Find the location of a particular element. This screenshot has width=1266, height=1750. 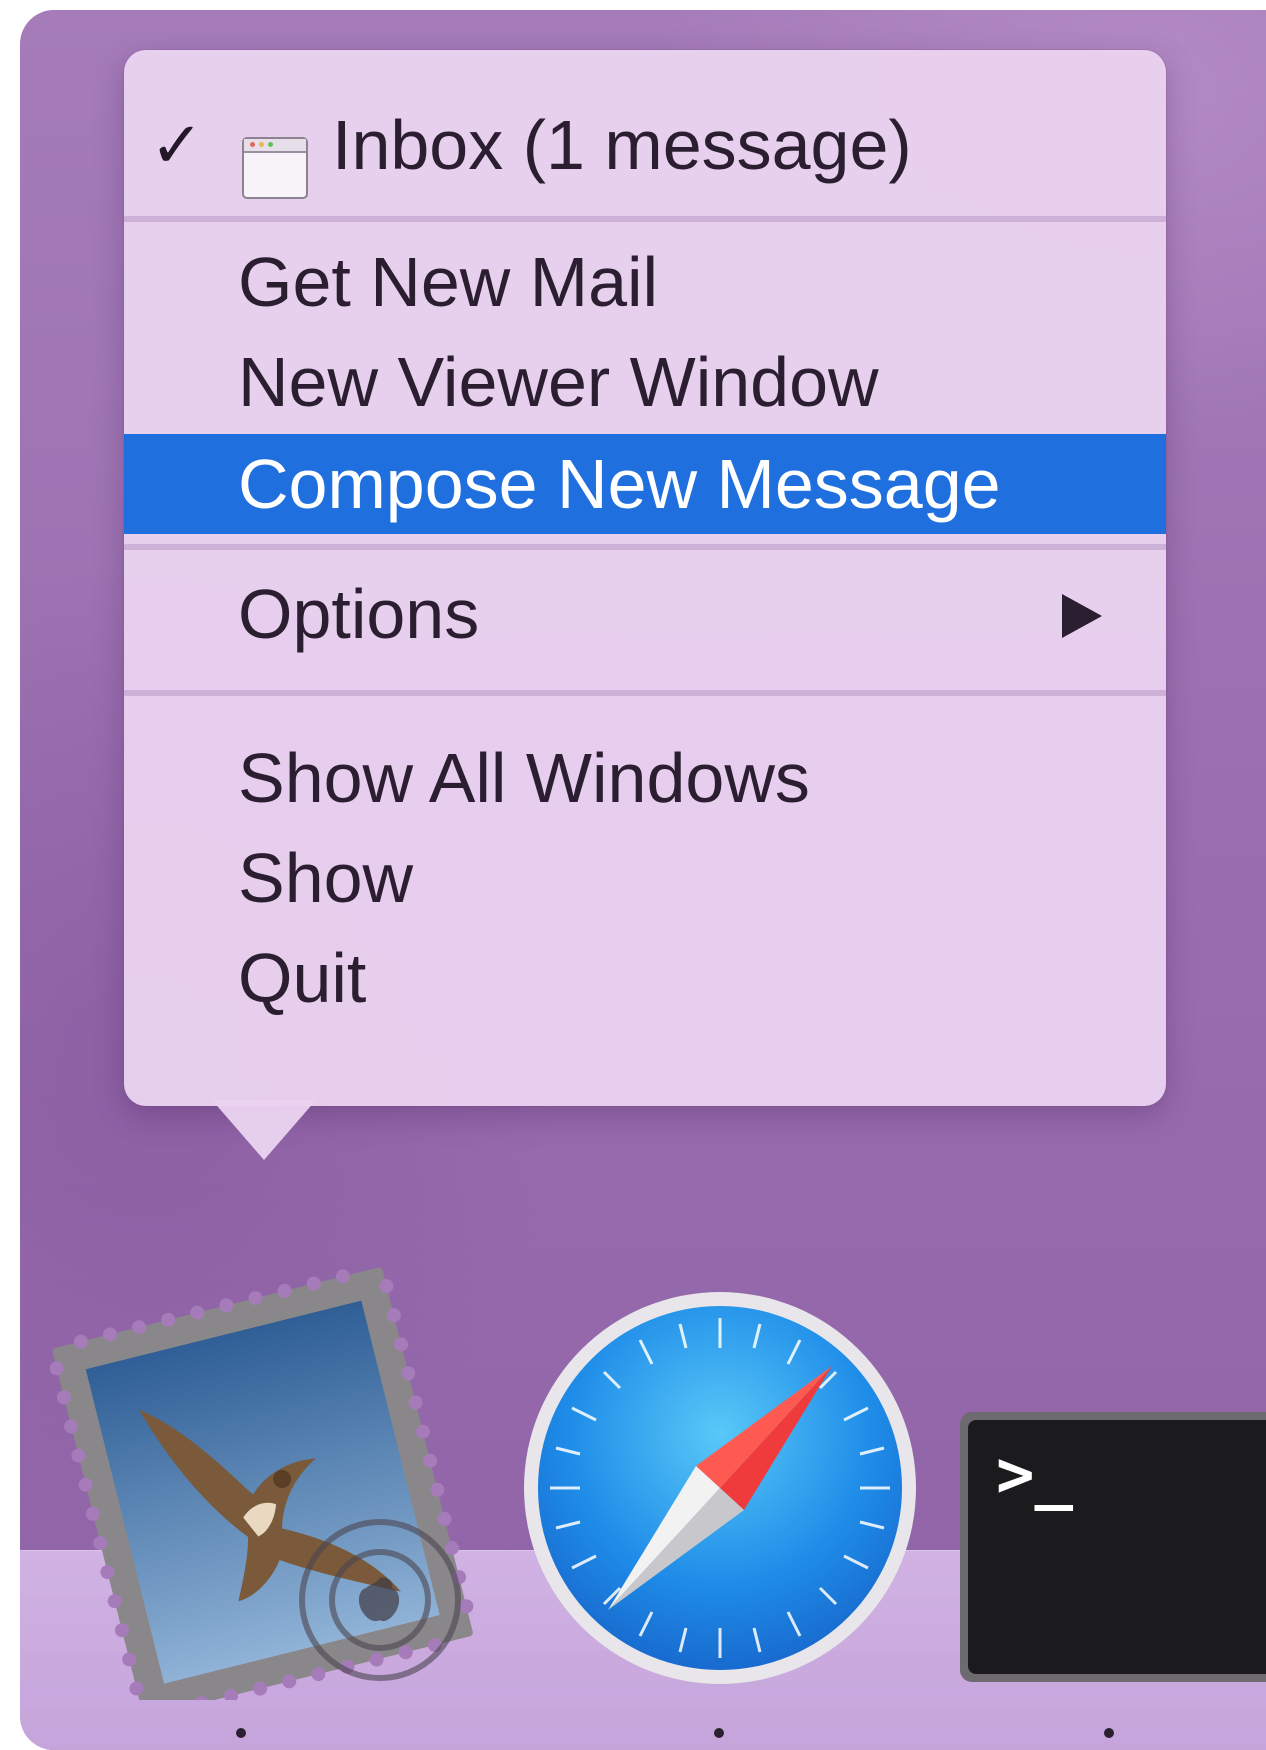

terminal-screen: >_ is located at coordinates (1117, 1547).